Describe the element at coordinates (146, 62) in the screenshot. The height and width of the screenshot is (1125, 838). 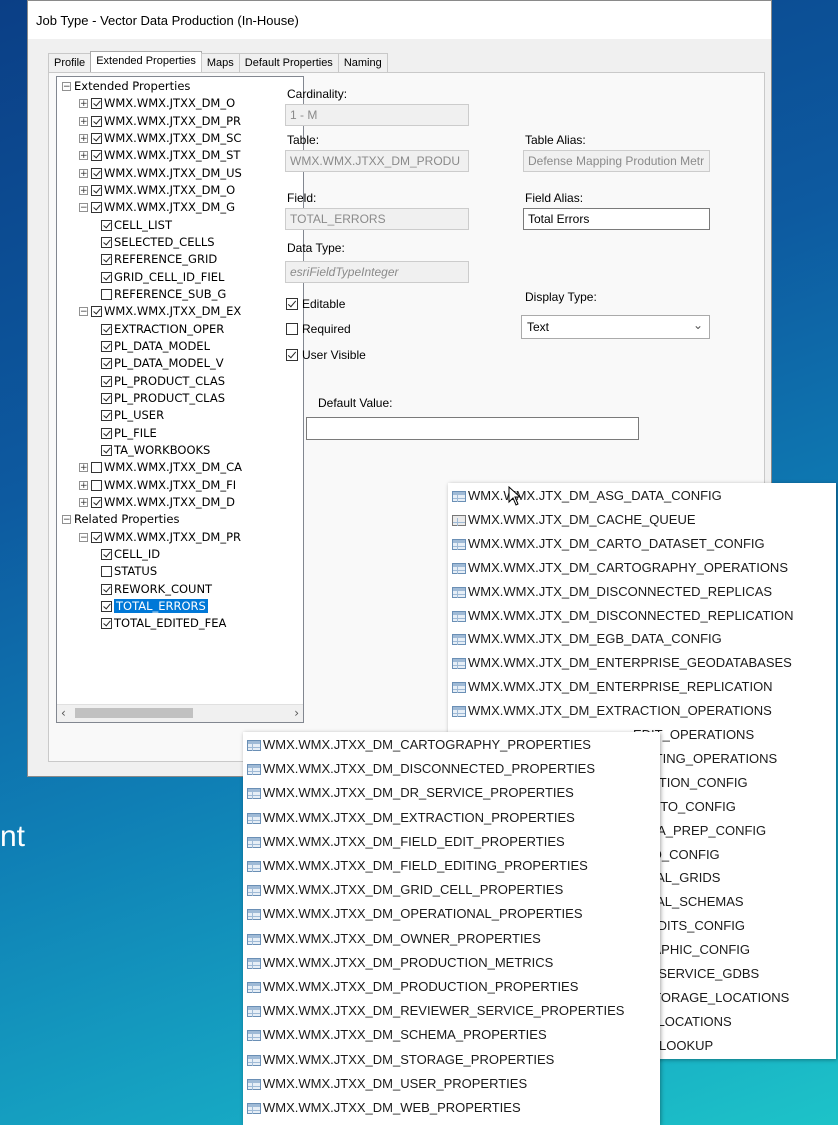
I see `tab-extended-properties: Extended Properties` at that location.